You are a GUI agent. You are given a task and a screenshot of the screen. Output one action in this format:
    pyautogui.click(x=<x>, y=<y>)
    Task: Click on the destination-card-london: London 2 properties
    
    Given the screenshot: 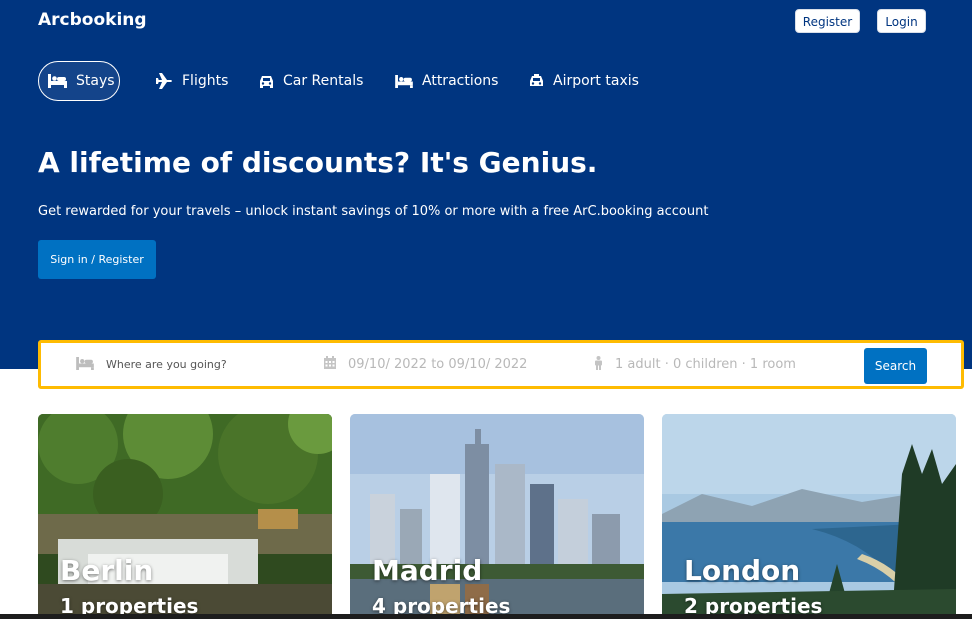 What is the action you would take?
    pyautogui.click(x=809, y=516)
    